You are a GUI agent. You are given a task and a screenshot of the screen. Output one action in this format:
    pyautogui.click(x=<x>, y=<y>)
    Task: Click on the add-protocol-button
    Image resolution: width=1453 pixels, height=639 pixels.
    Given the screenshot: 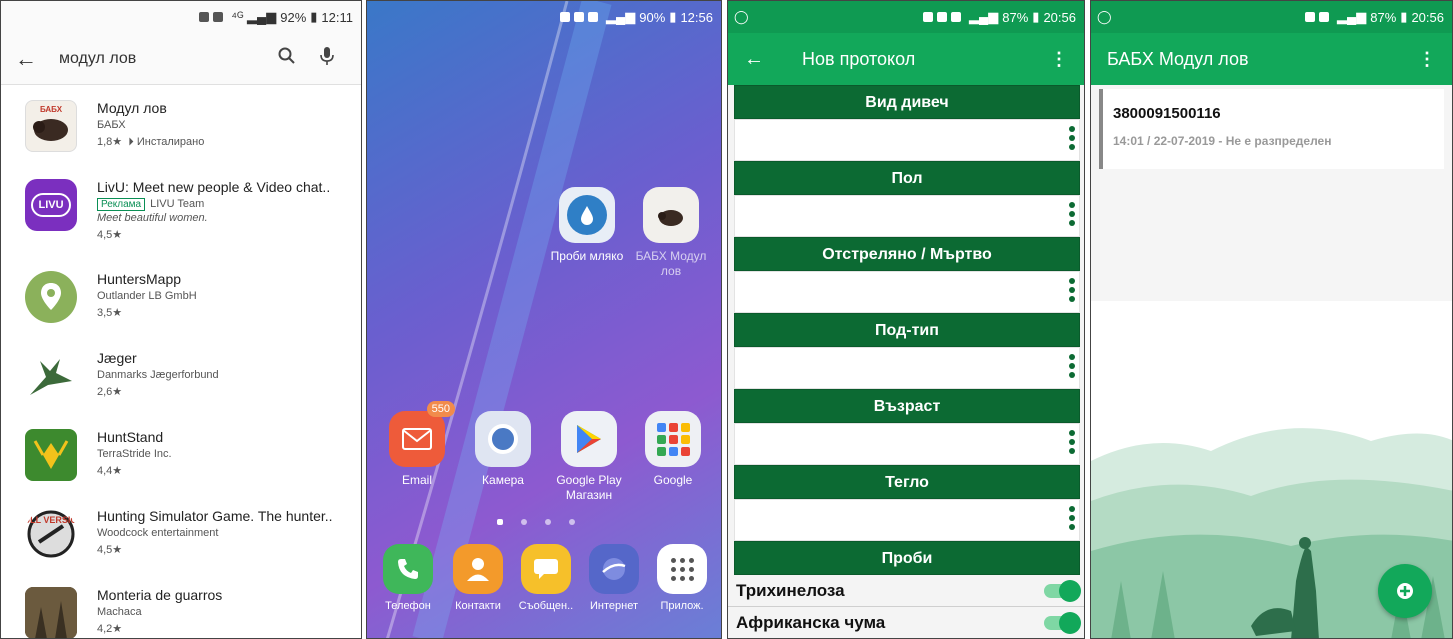 What is the action you would take?
    pyautogui.click(x=1405, y=591)
    